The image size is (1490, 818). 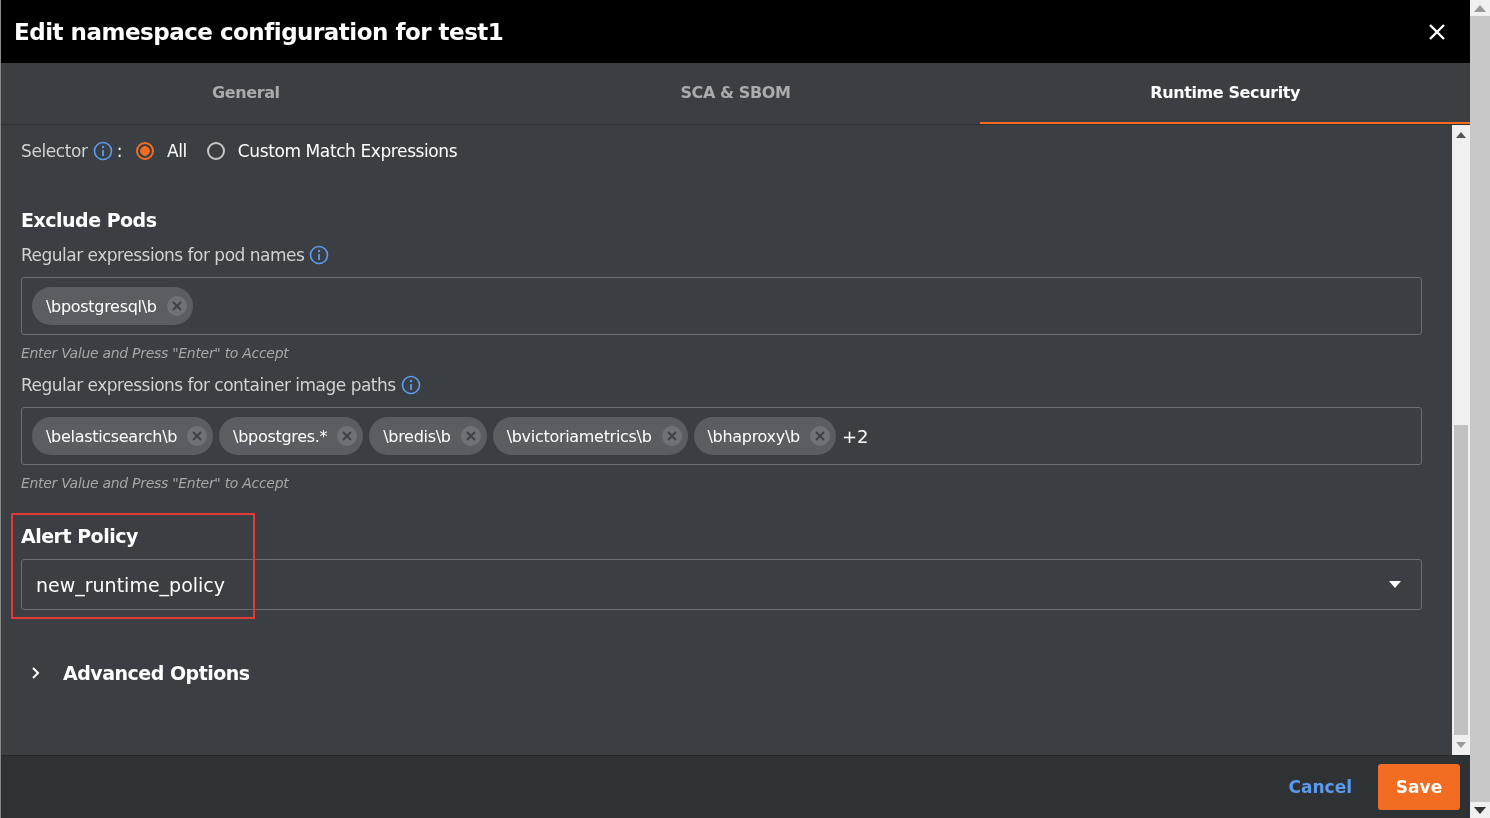 What do you see at coordinates (1320, 787) in the screenshot?
I see `cancel-button: Cancel` at bounding box center [1320, 787].